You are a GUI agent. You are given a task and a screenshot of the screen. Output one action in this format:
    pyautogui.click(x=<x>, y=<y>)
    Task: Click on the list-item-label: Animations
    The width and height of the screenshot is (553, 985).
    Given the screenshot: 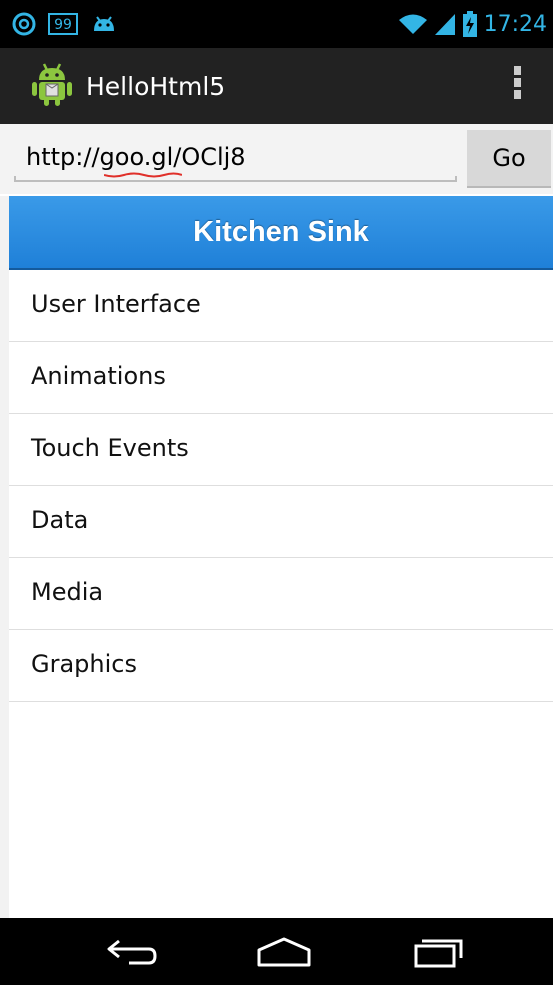 What is the action you would take?
    pyautogui.click(x=98, y=376)
    